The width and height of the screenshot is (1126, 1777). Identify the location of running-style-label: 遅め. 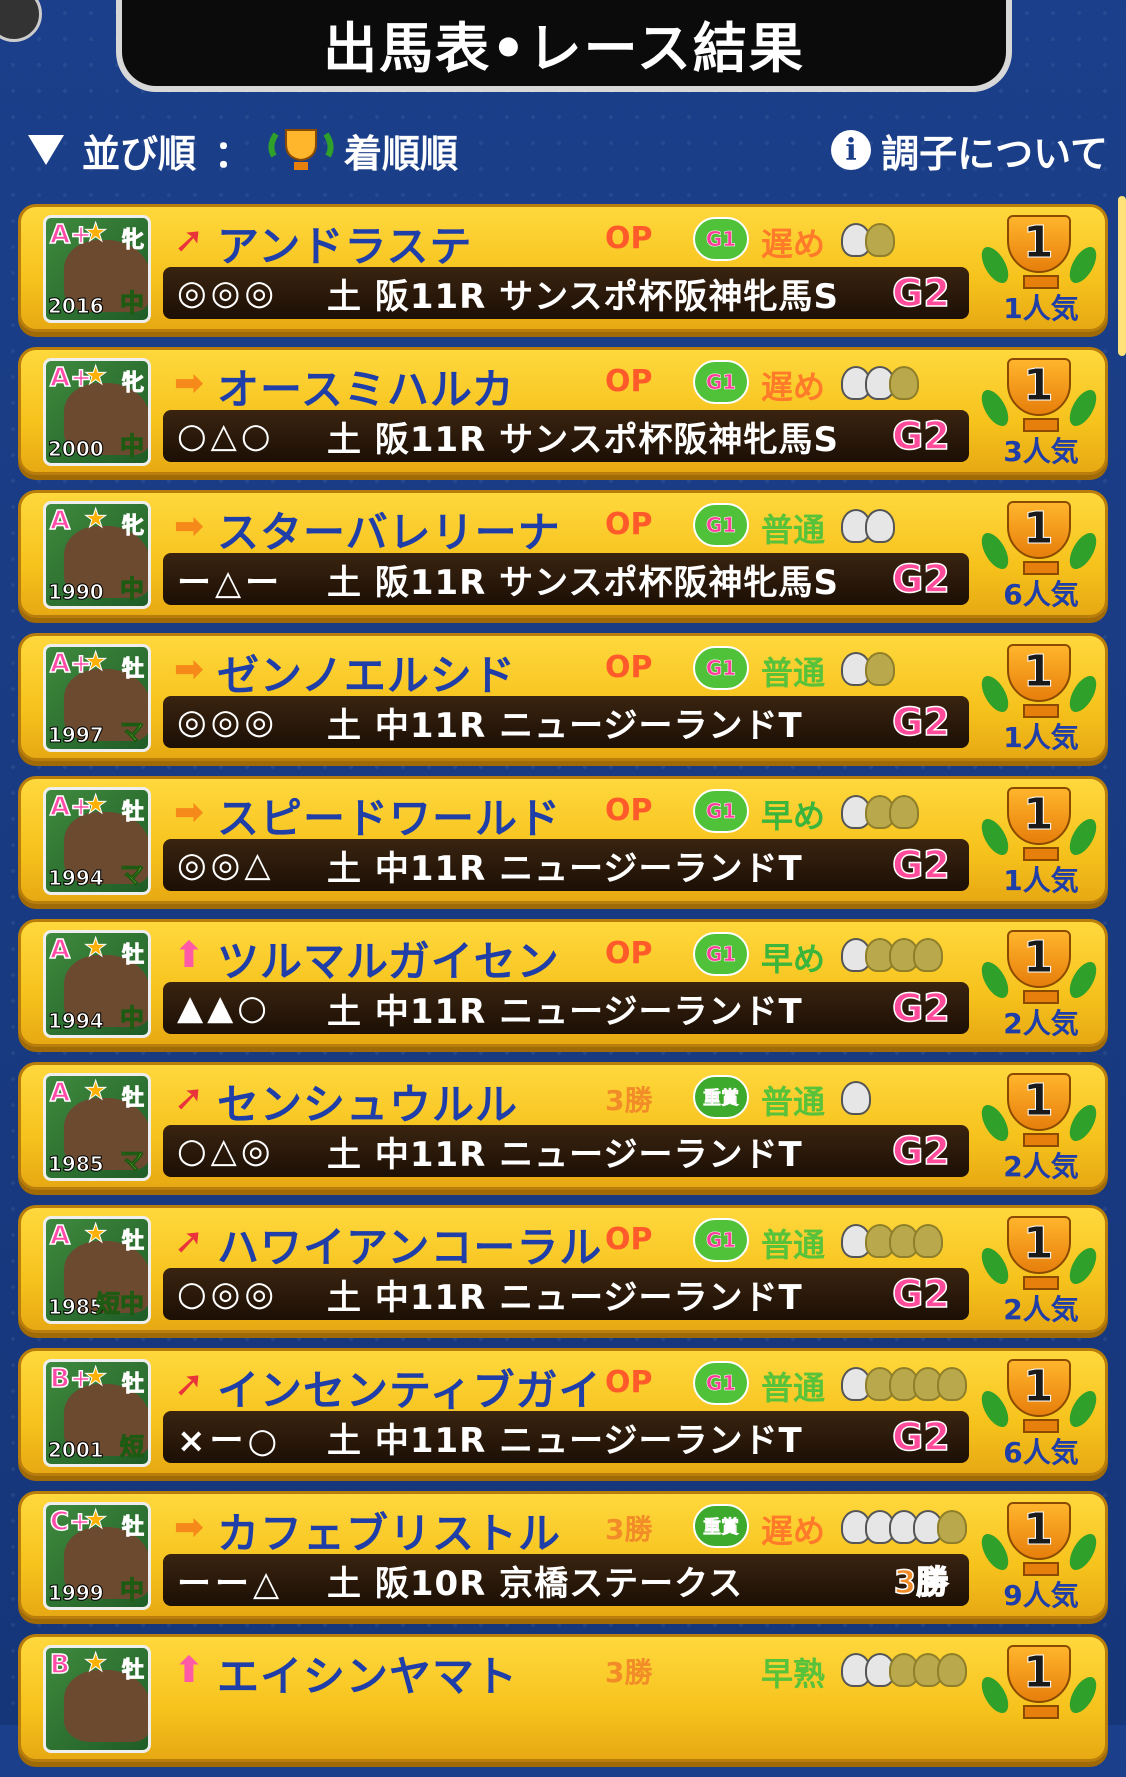
(793, 1531).